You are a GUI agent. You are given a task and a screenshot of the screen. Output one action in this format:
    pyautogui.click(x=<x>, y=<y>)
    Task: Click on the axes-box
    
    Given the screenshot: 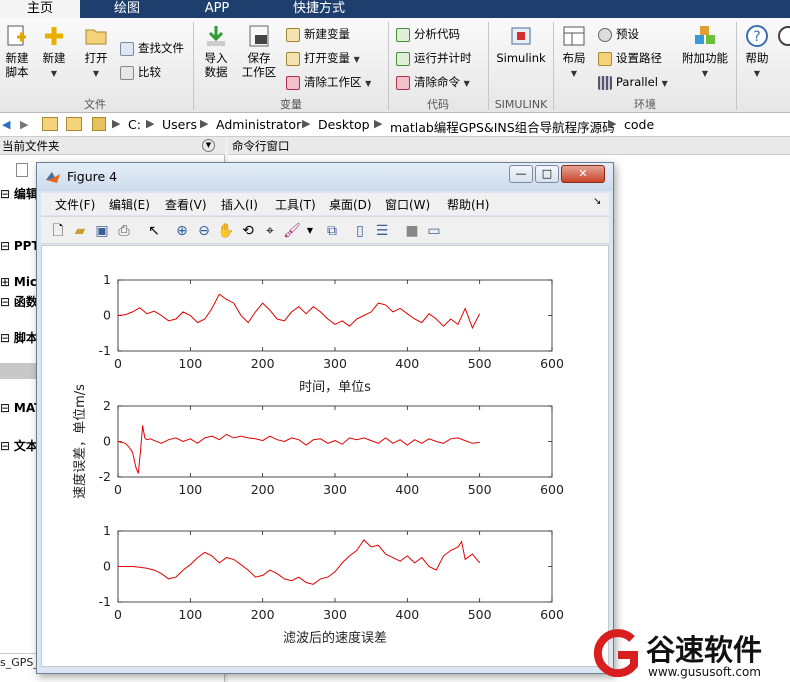 What is the action you would take?
    pyautogui.click(x=335, y=566)
    